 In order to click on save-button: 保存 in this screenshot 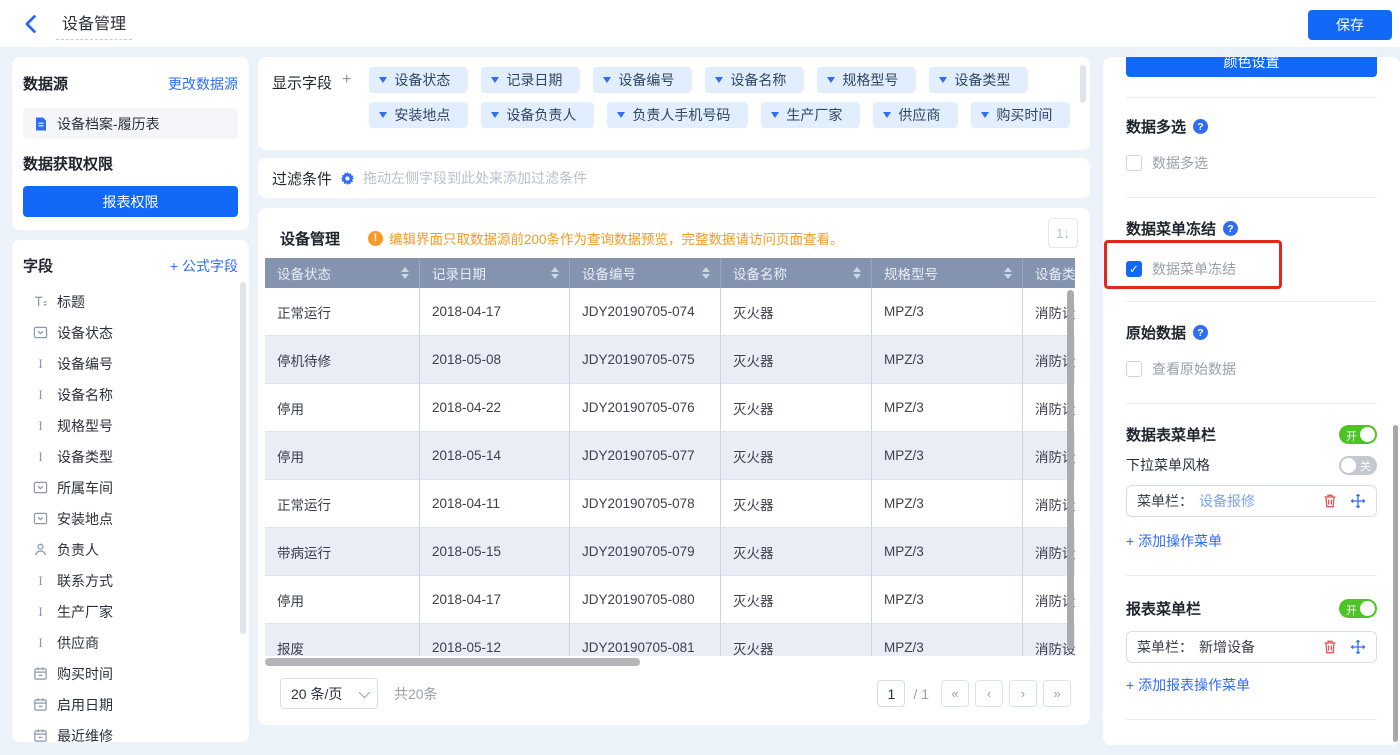, I will do `click(1350, 25)`.